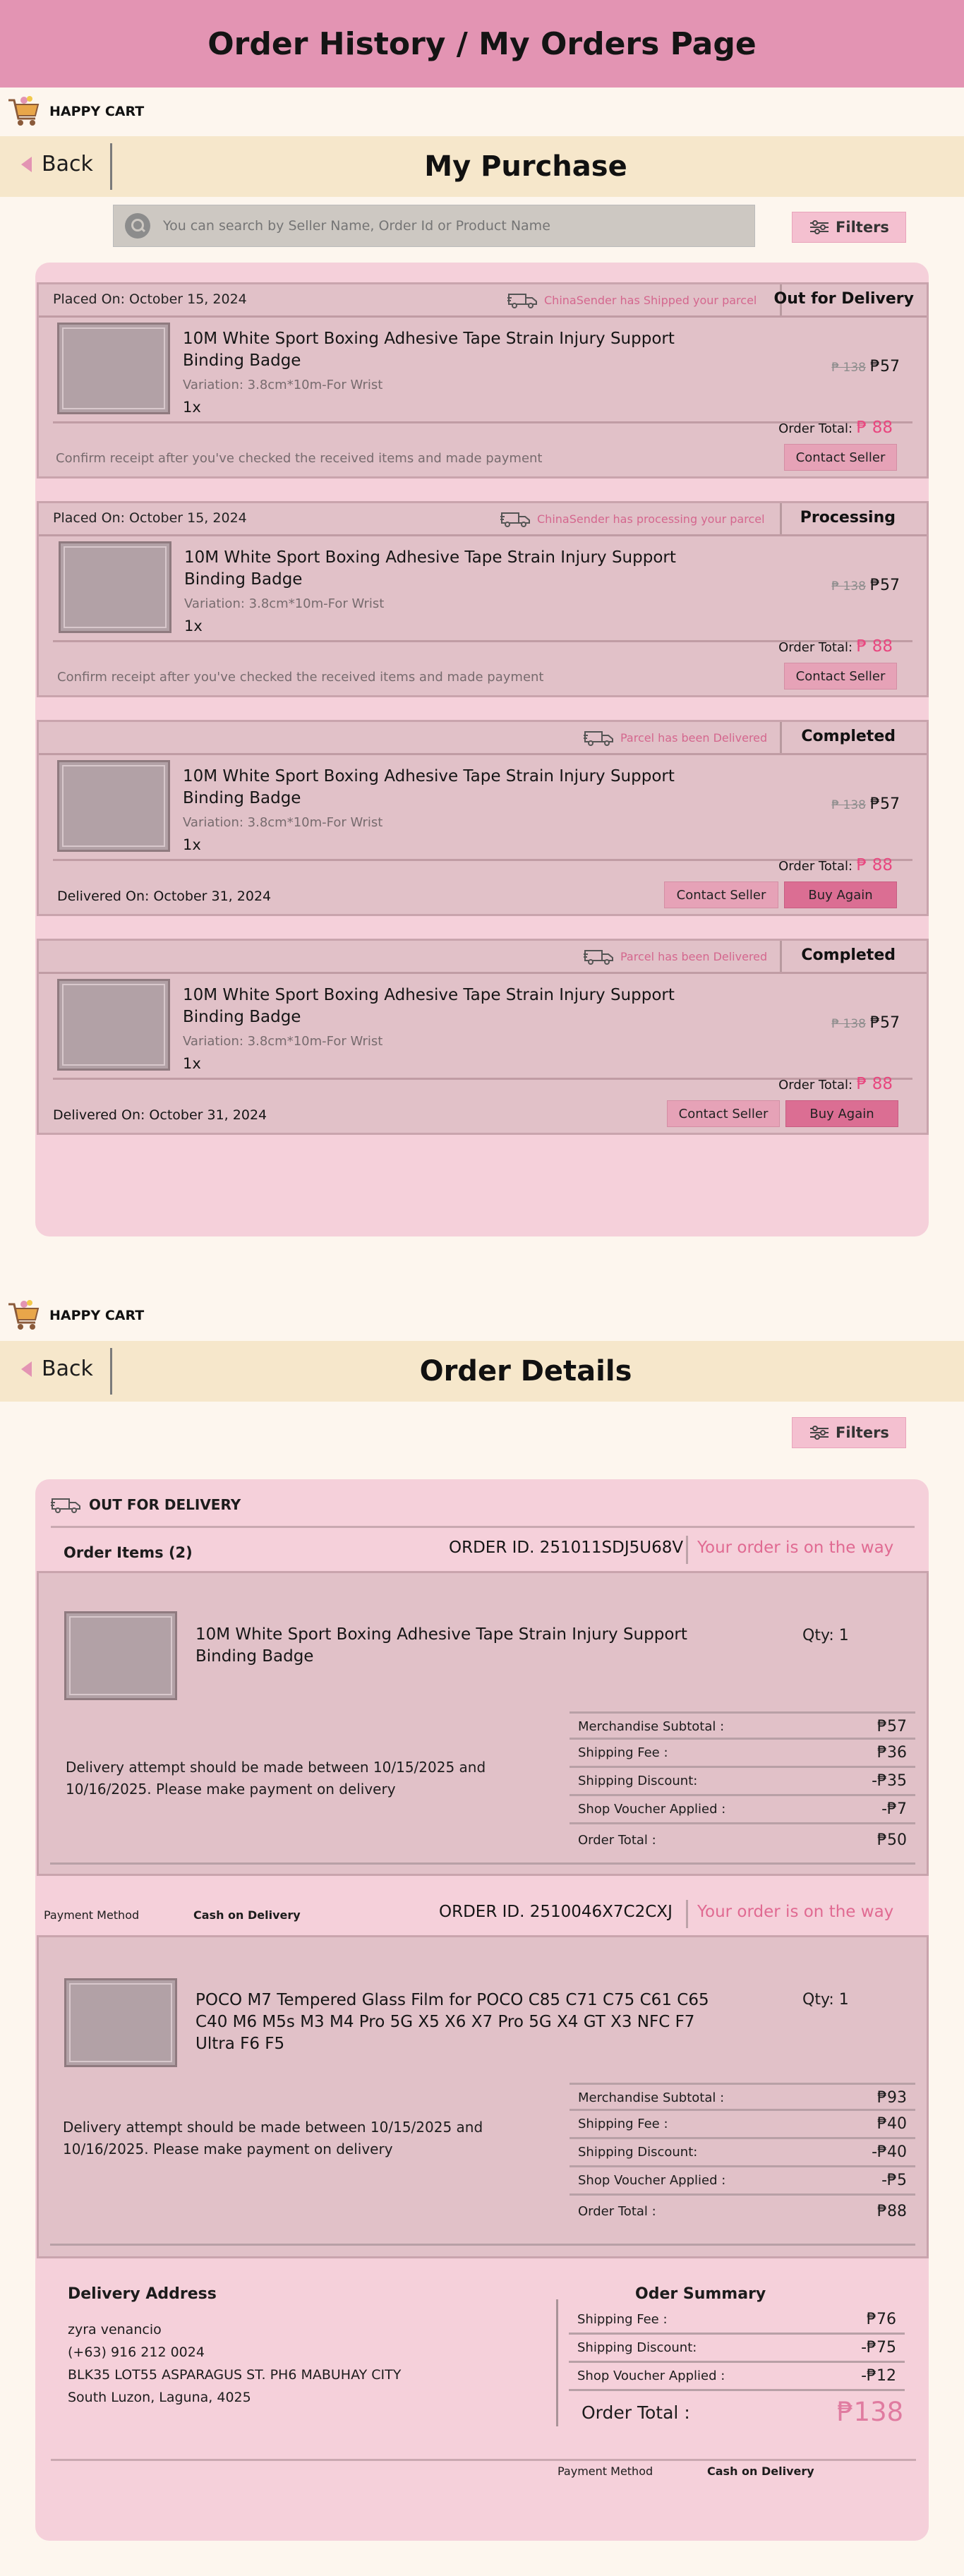 The height and width of the screenshot is (2576, 964). I want to click on delivery-address-title: Delivery Address, so click(142, 2294).